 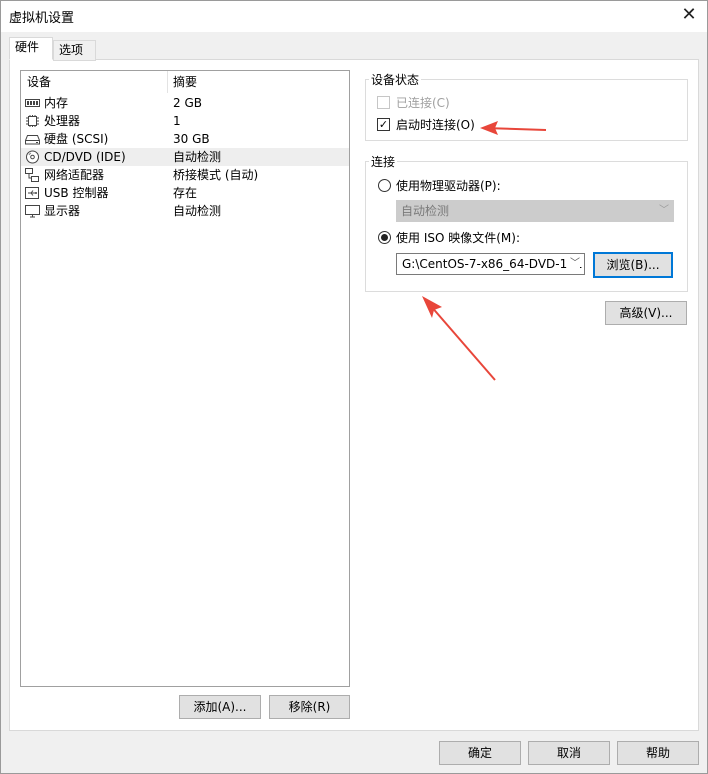 What do you see at coordinates (395, 79) in the screenshot?
I see `device-status-legend: 设备状态` at bounding box center [395, 79].